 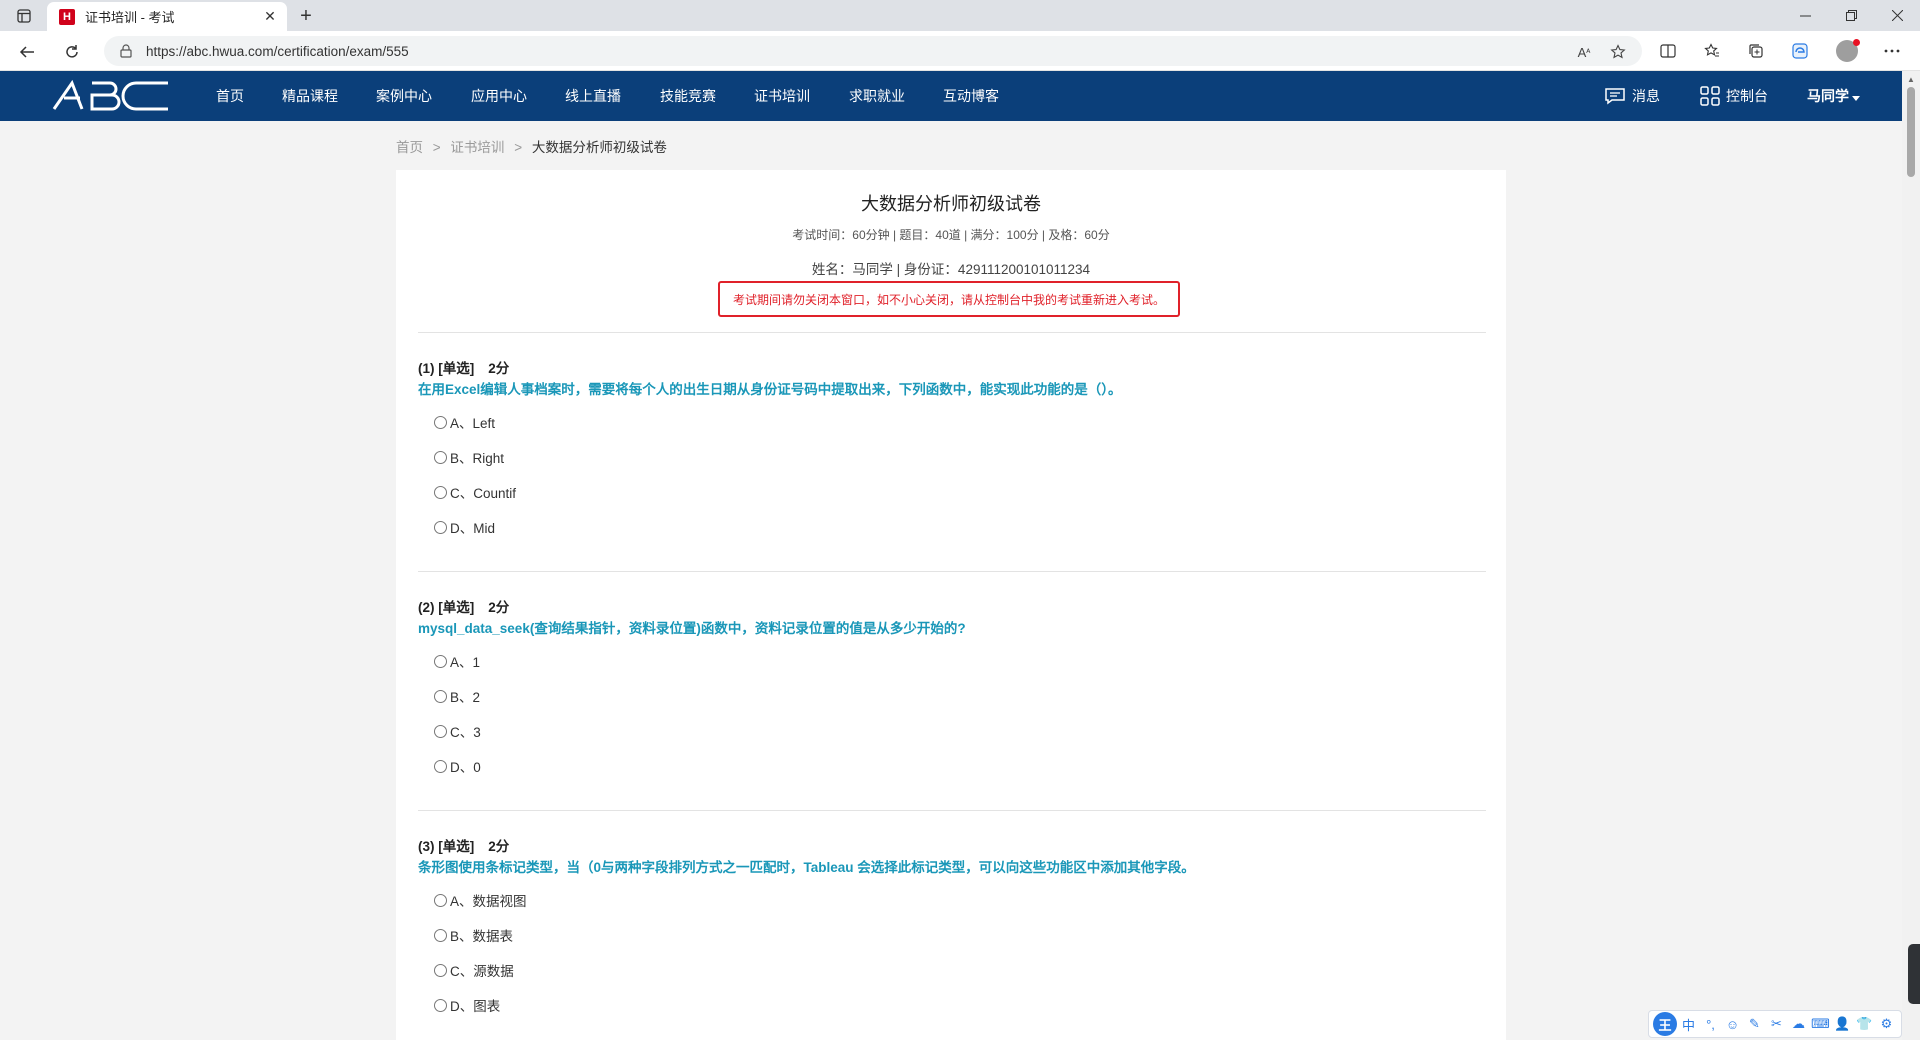 I want to click on ime-emoji-icon: ☺, so click(x=1732, y=1024).